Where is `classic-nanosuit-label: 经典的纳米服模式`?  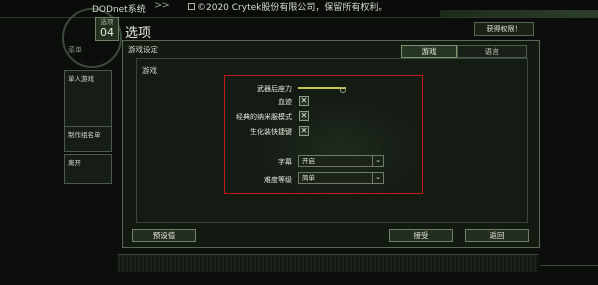
classic-nanosuit-label: 经典的纳米服模式 is located at coordinates (264, 117).